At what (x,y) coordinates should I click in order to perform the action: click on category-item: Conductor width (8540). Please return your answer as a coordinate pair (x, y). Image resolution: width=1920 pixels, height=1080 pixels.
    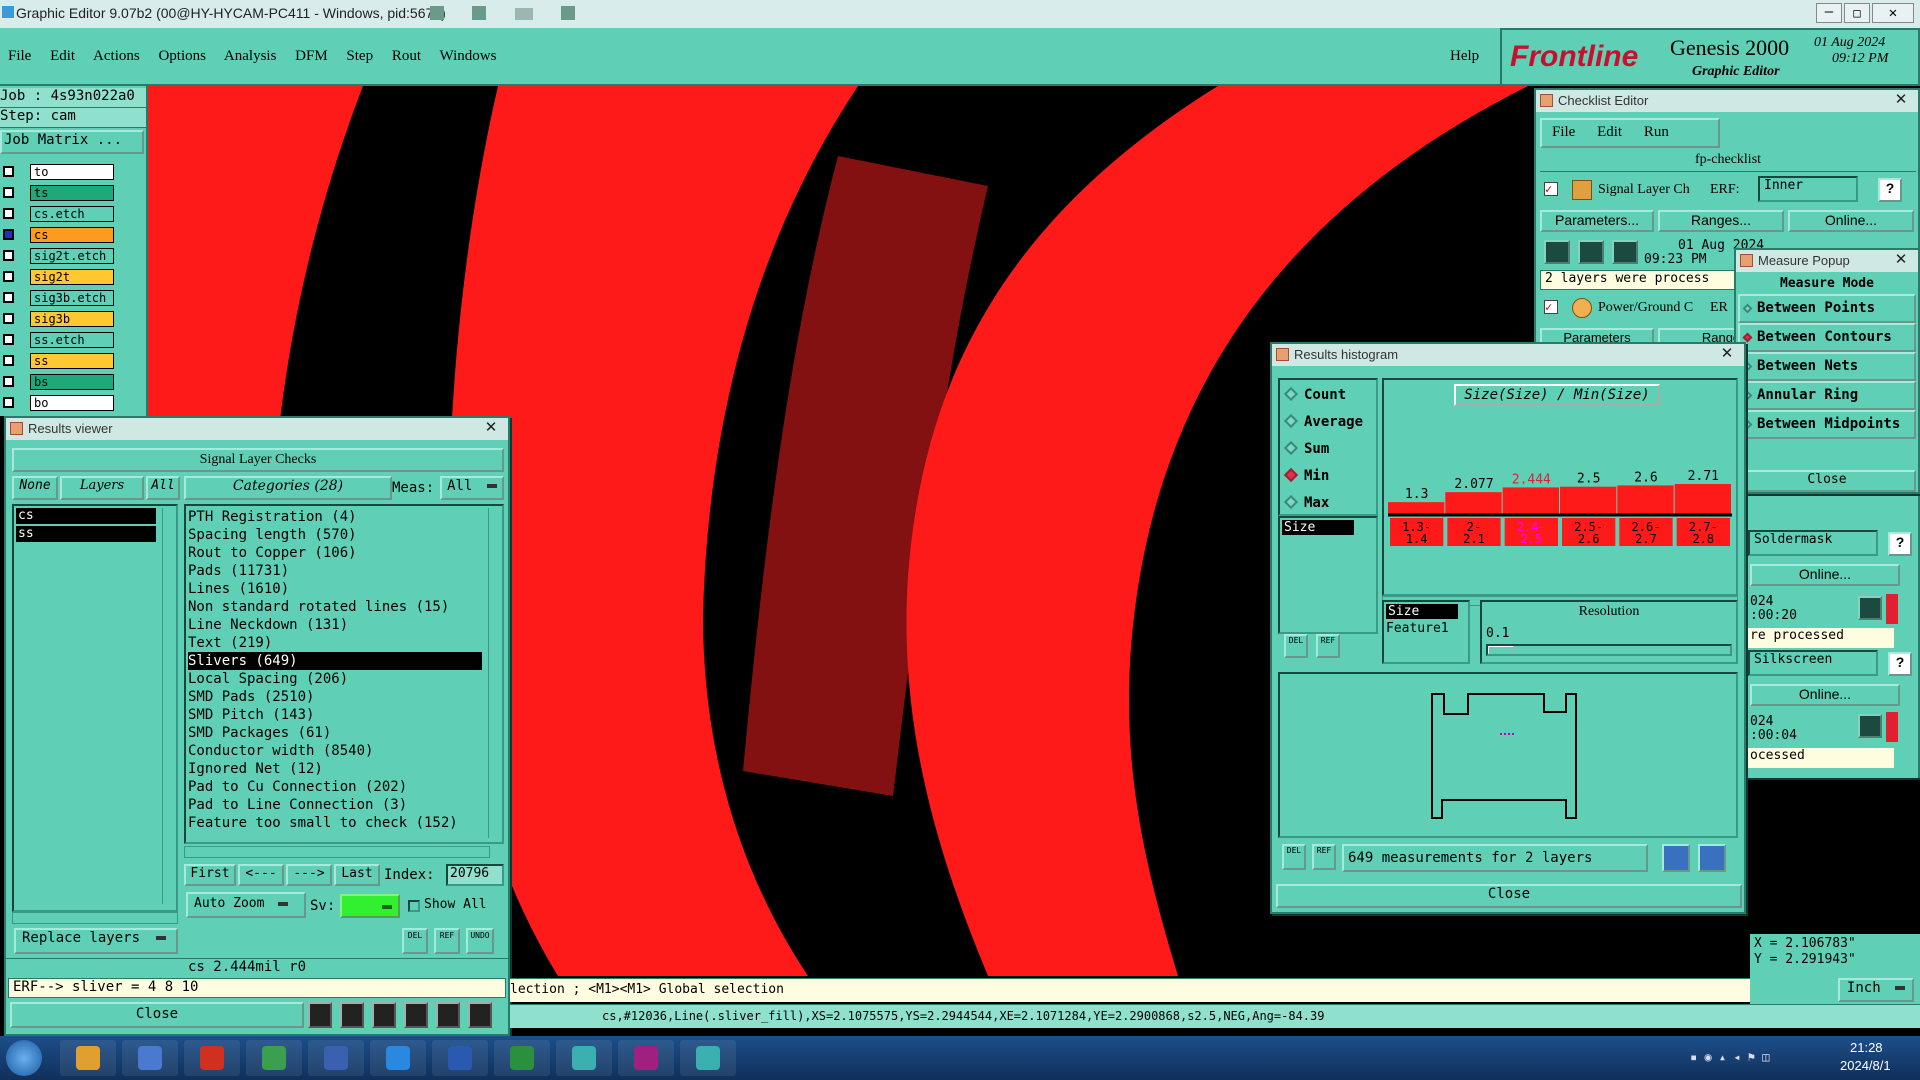
    Looking at the image, I should click on (335, 751).